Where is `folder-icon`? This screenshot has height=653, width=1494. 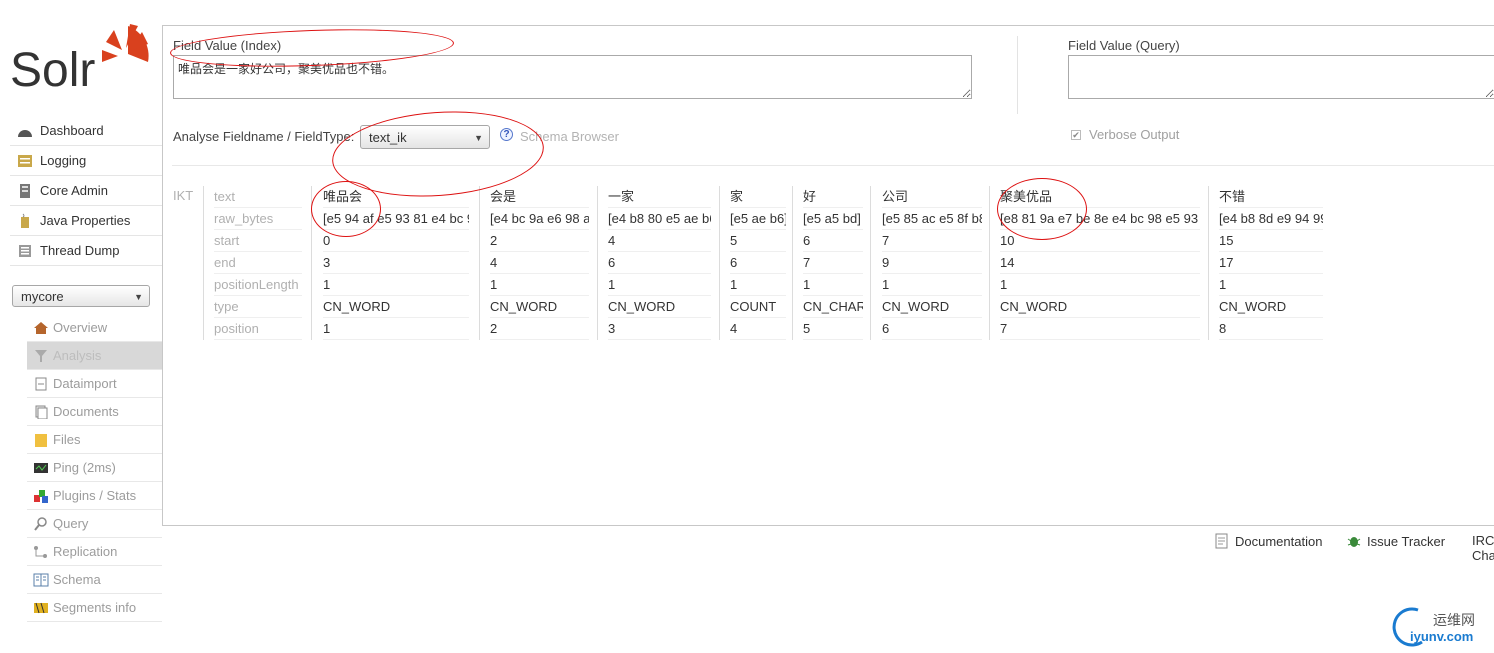 folder-icon is located at coordinates (41, 440).